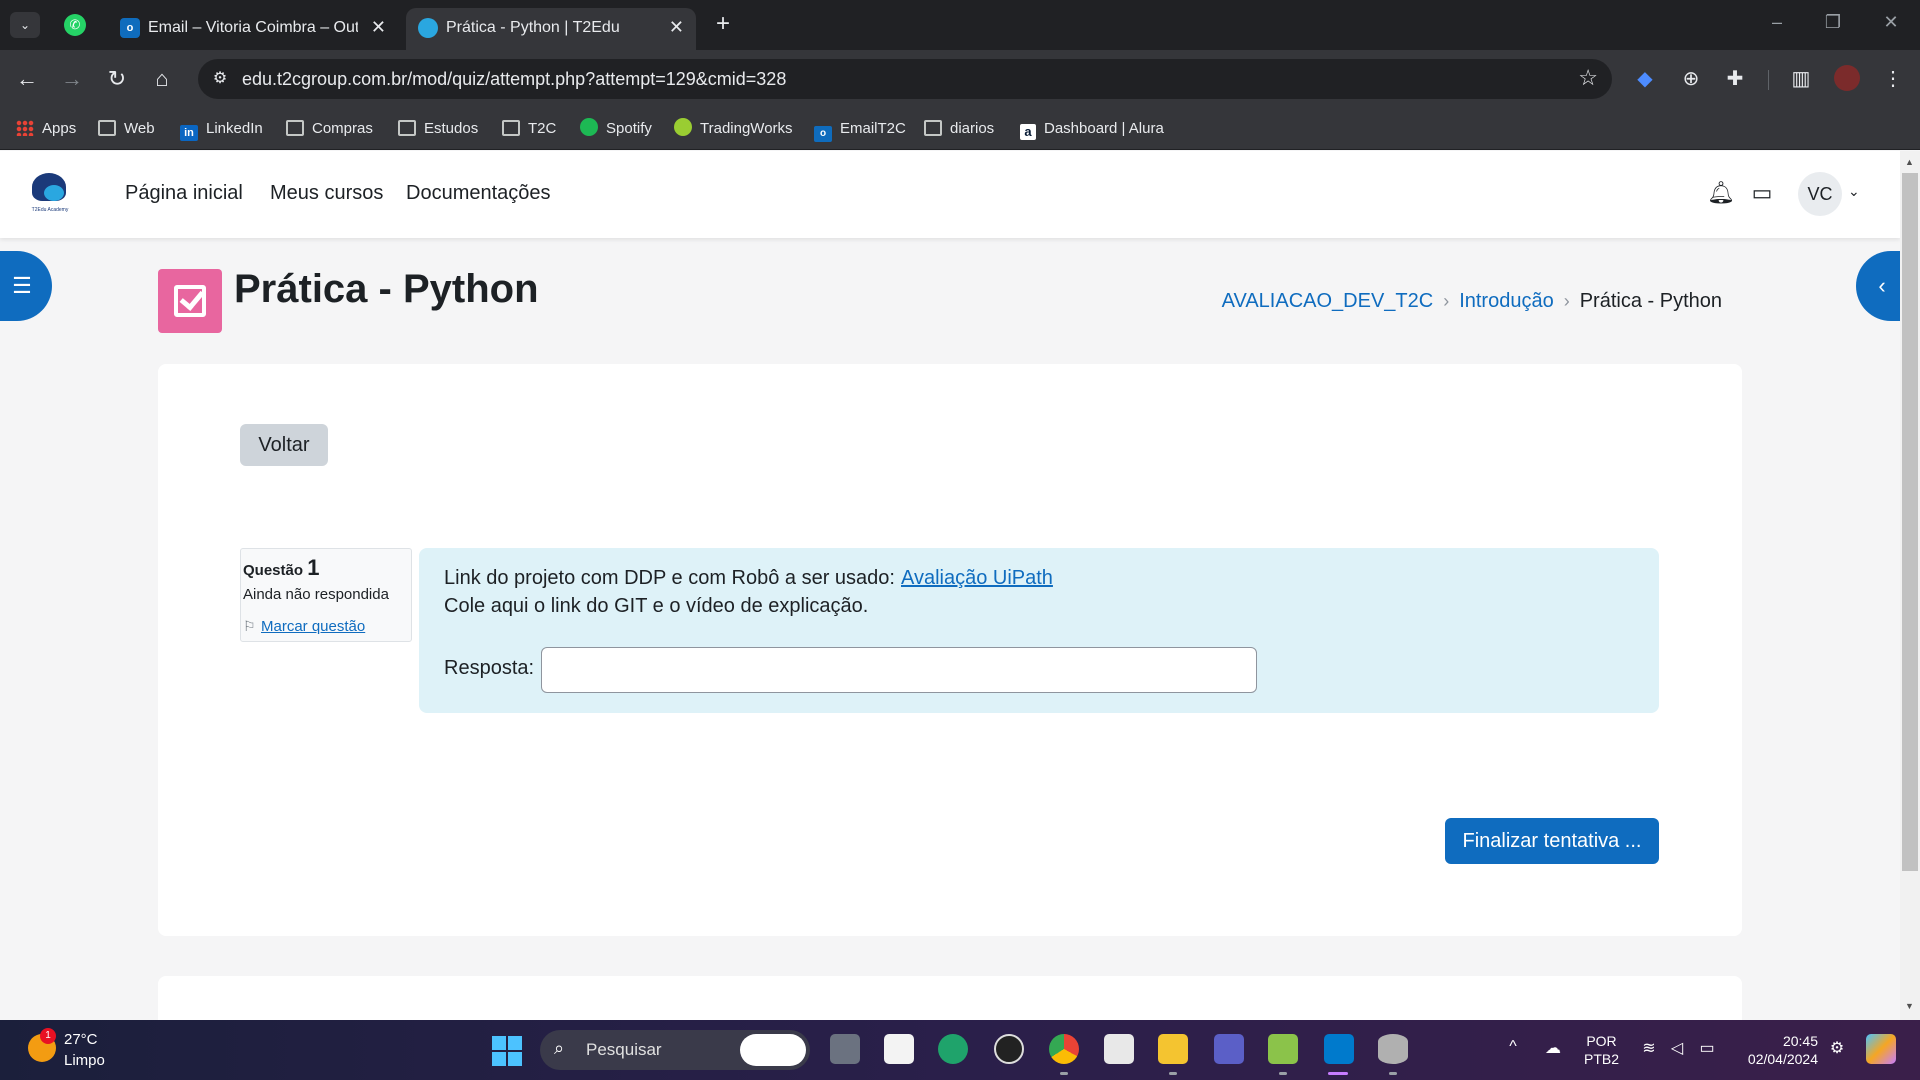 This screenshot has height=1080, width=1920. I want to click on bookmark-spotify: Spotify, so click(616, 129).